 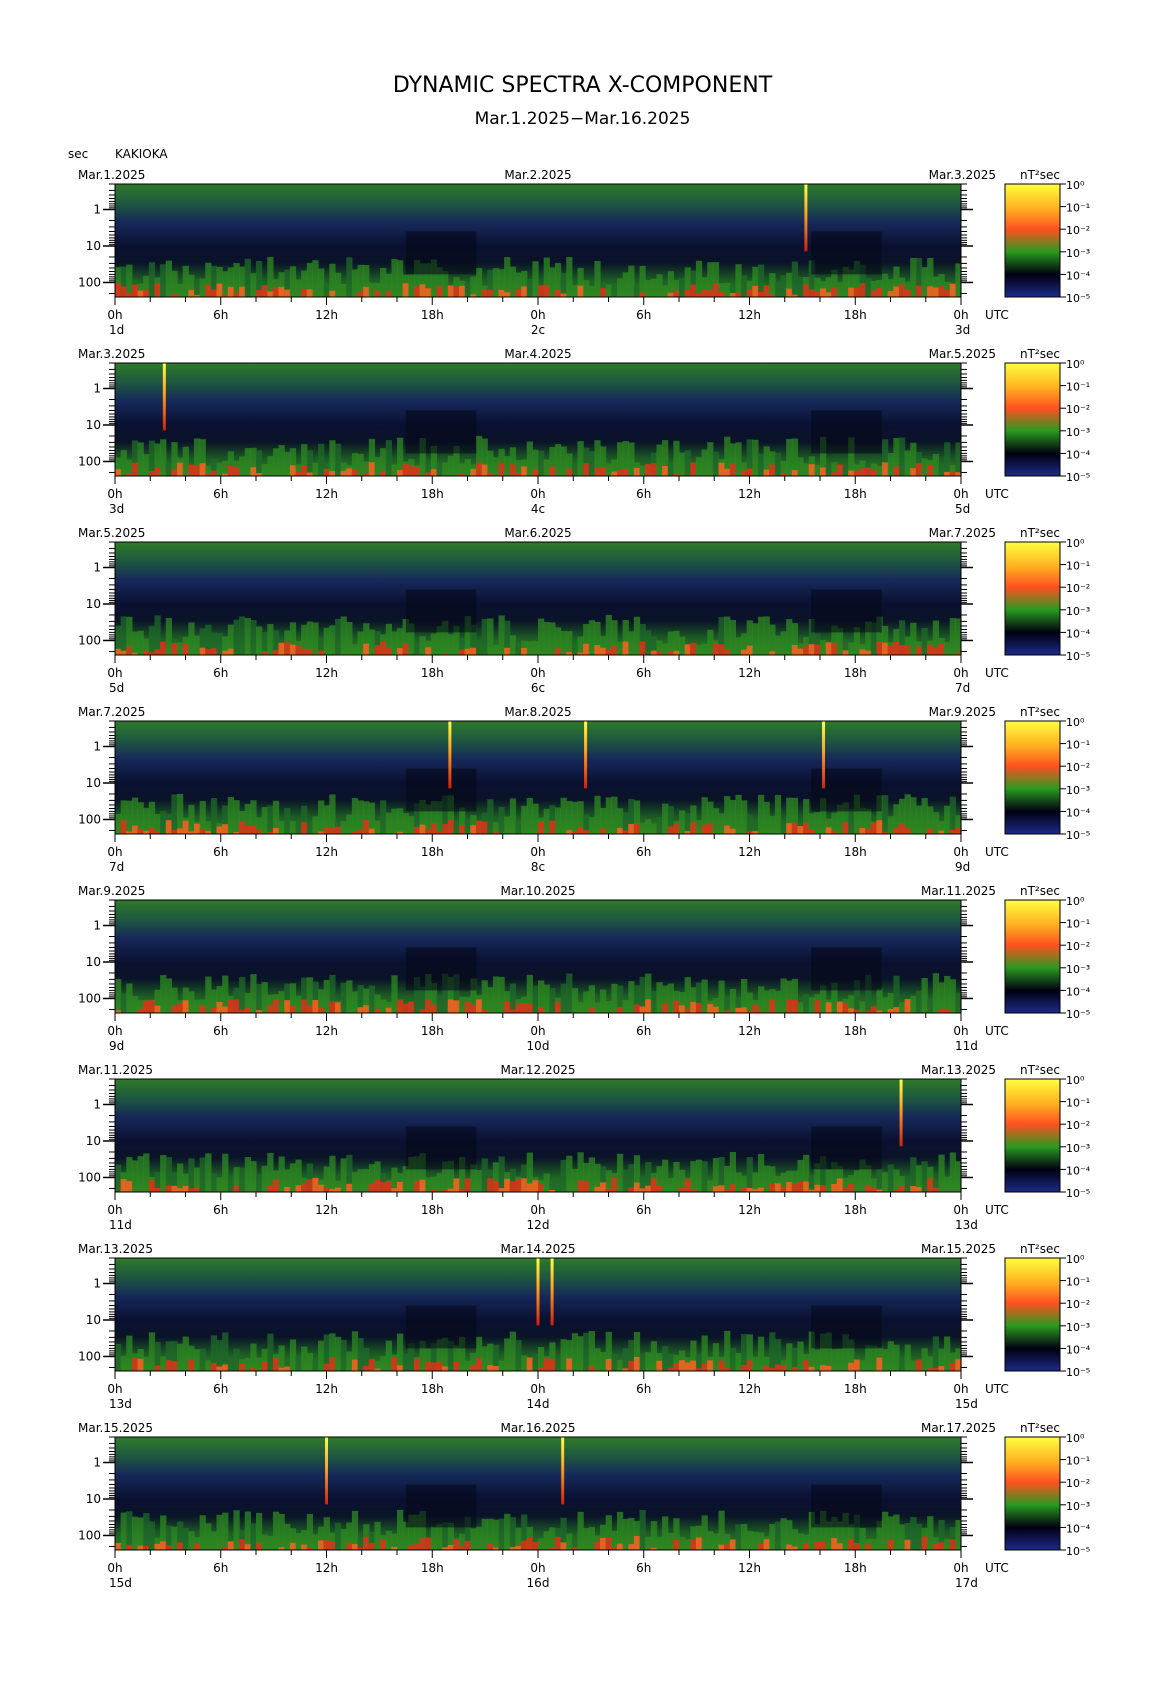 What do you see at coordinates (220, 1389) in the screenshot?
I see `x-tick-label: 6h` at bounding box center [220, 1389].